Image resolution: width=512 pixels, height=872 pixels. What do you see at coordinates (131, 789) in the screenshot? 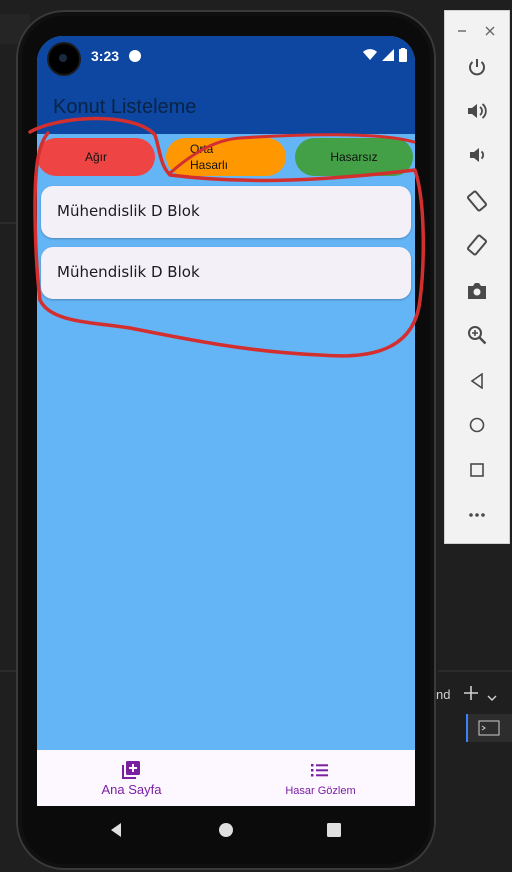
I see `nav-label-ana-sayfa: Ana Sayfa` at bounding box center [131, 789].